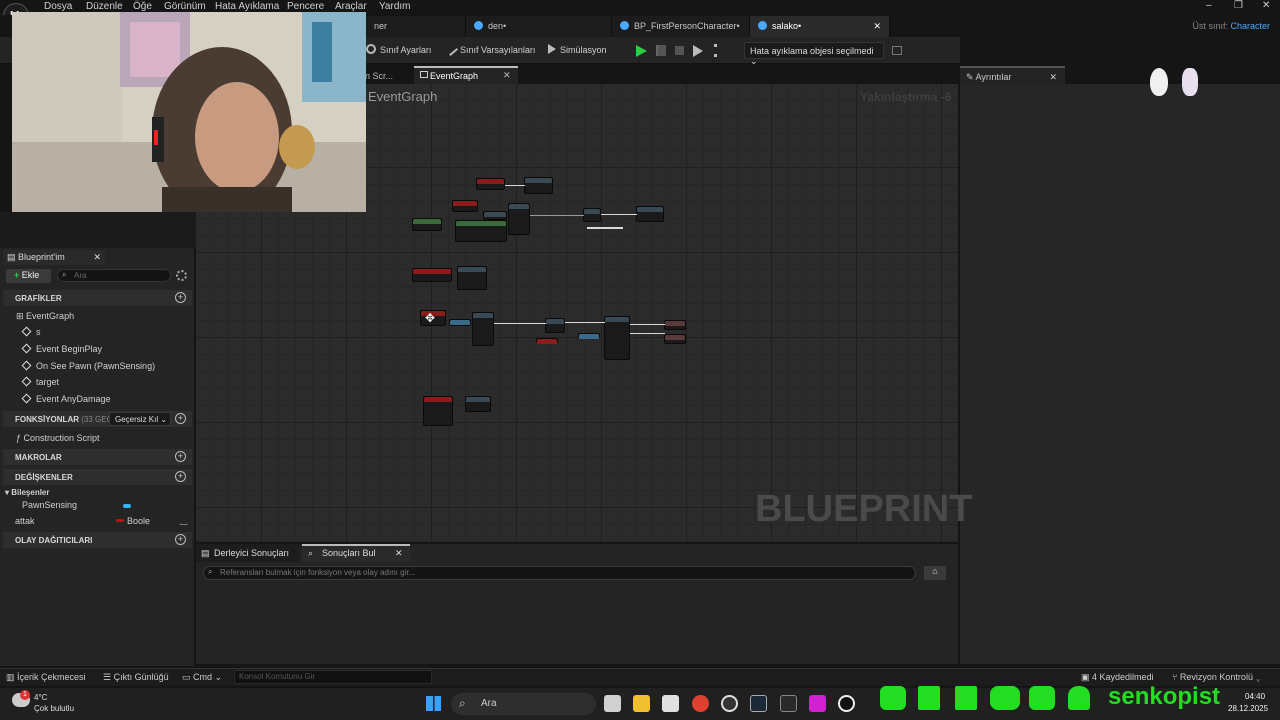  Describe the element at coordinates (97, 457) in the screenshot. I see `section-macros: MAKROLAR +` at that location.